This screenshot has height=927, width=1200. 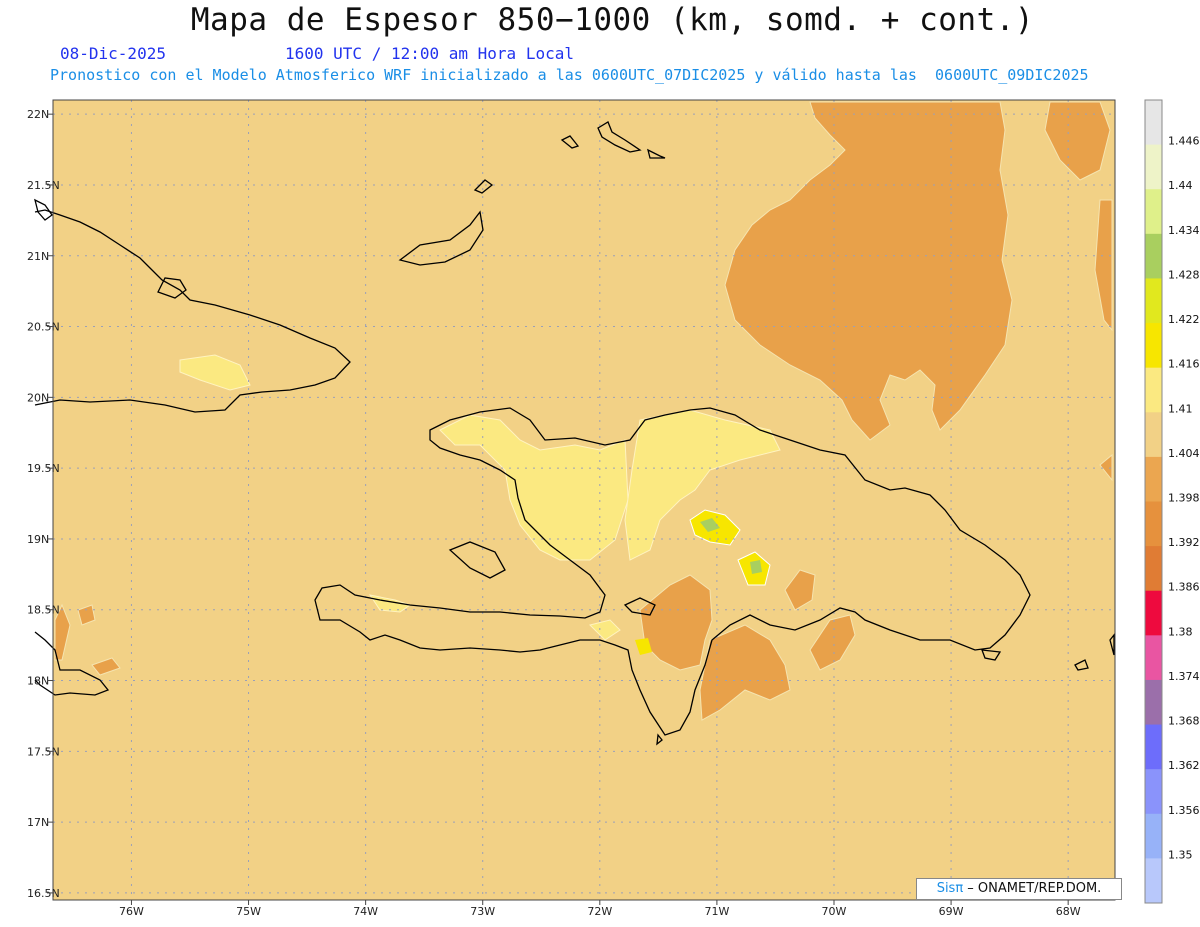 I want to click on lon-tick-label: 76W, so click(x=131, y=911).